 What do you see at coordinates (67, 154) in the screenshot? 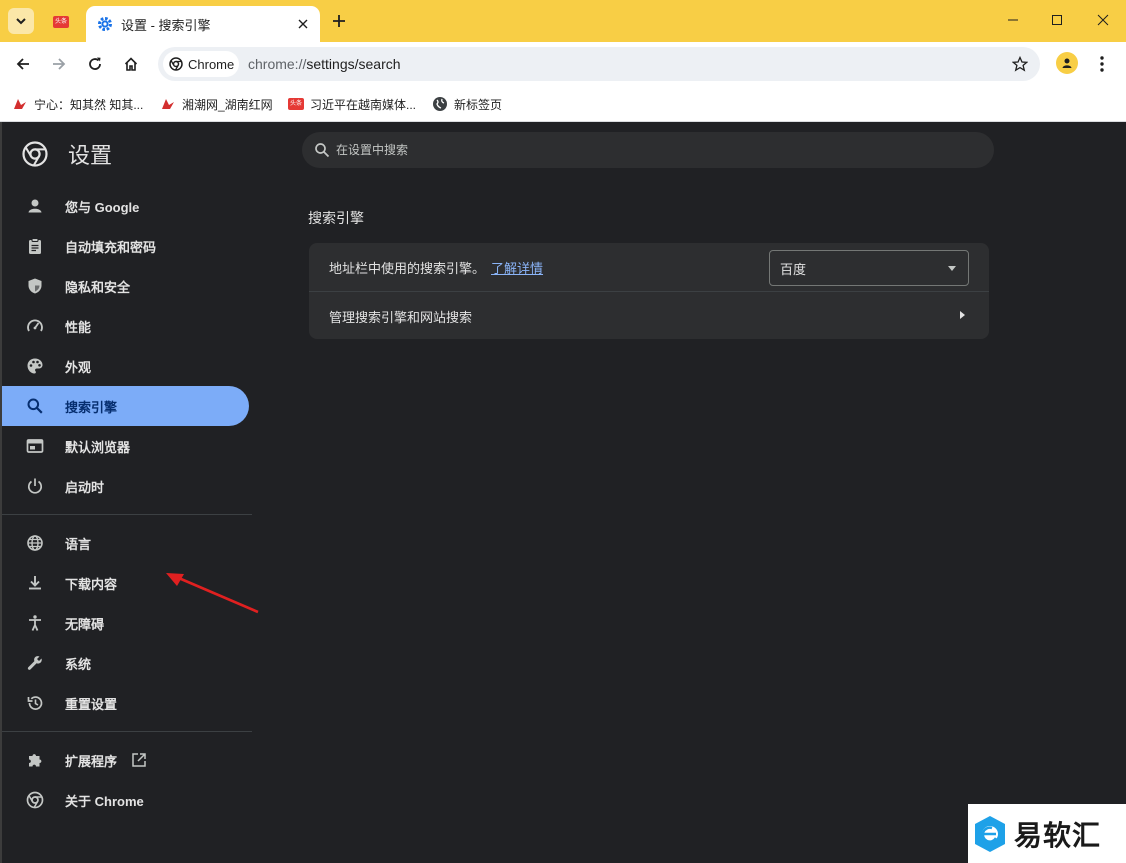
I see `settings-header: 设置` at bounding box center [67, 154].